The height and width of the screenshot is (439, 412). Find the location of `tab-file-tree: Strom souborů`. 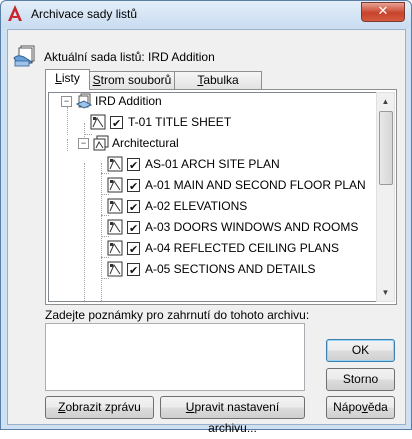

tab-file-tree: Strom souborů is located at coordinates (132, 80).